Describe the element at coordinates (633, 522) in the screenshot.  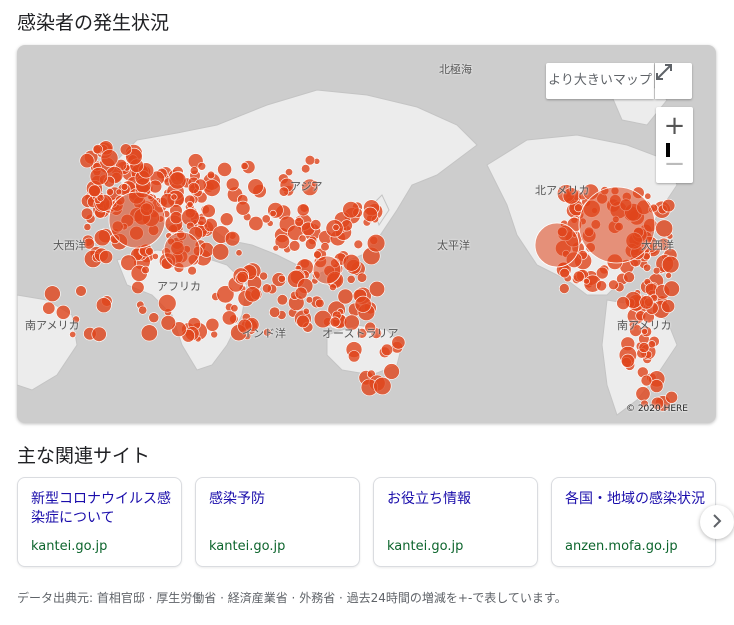
I see `related-site-card: 各国・地域の感染状況 anzen.mofa.go.jp` at that location.